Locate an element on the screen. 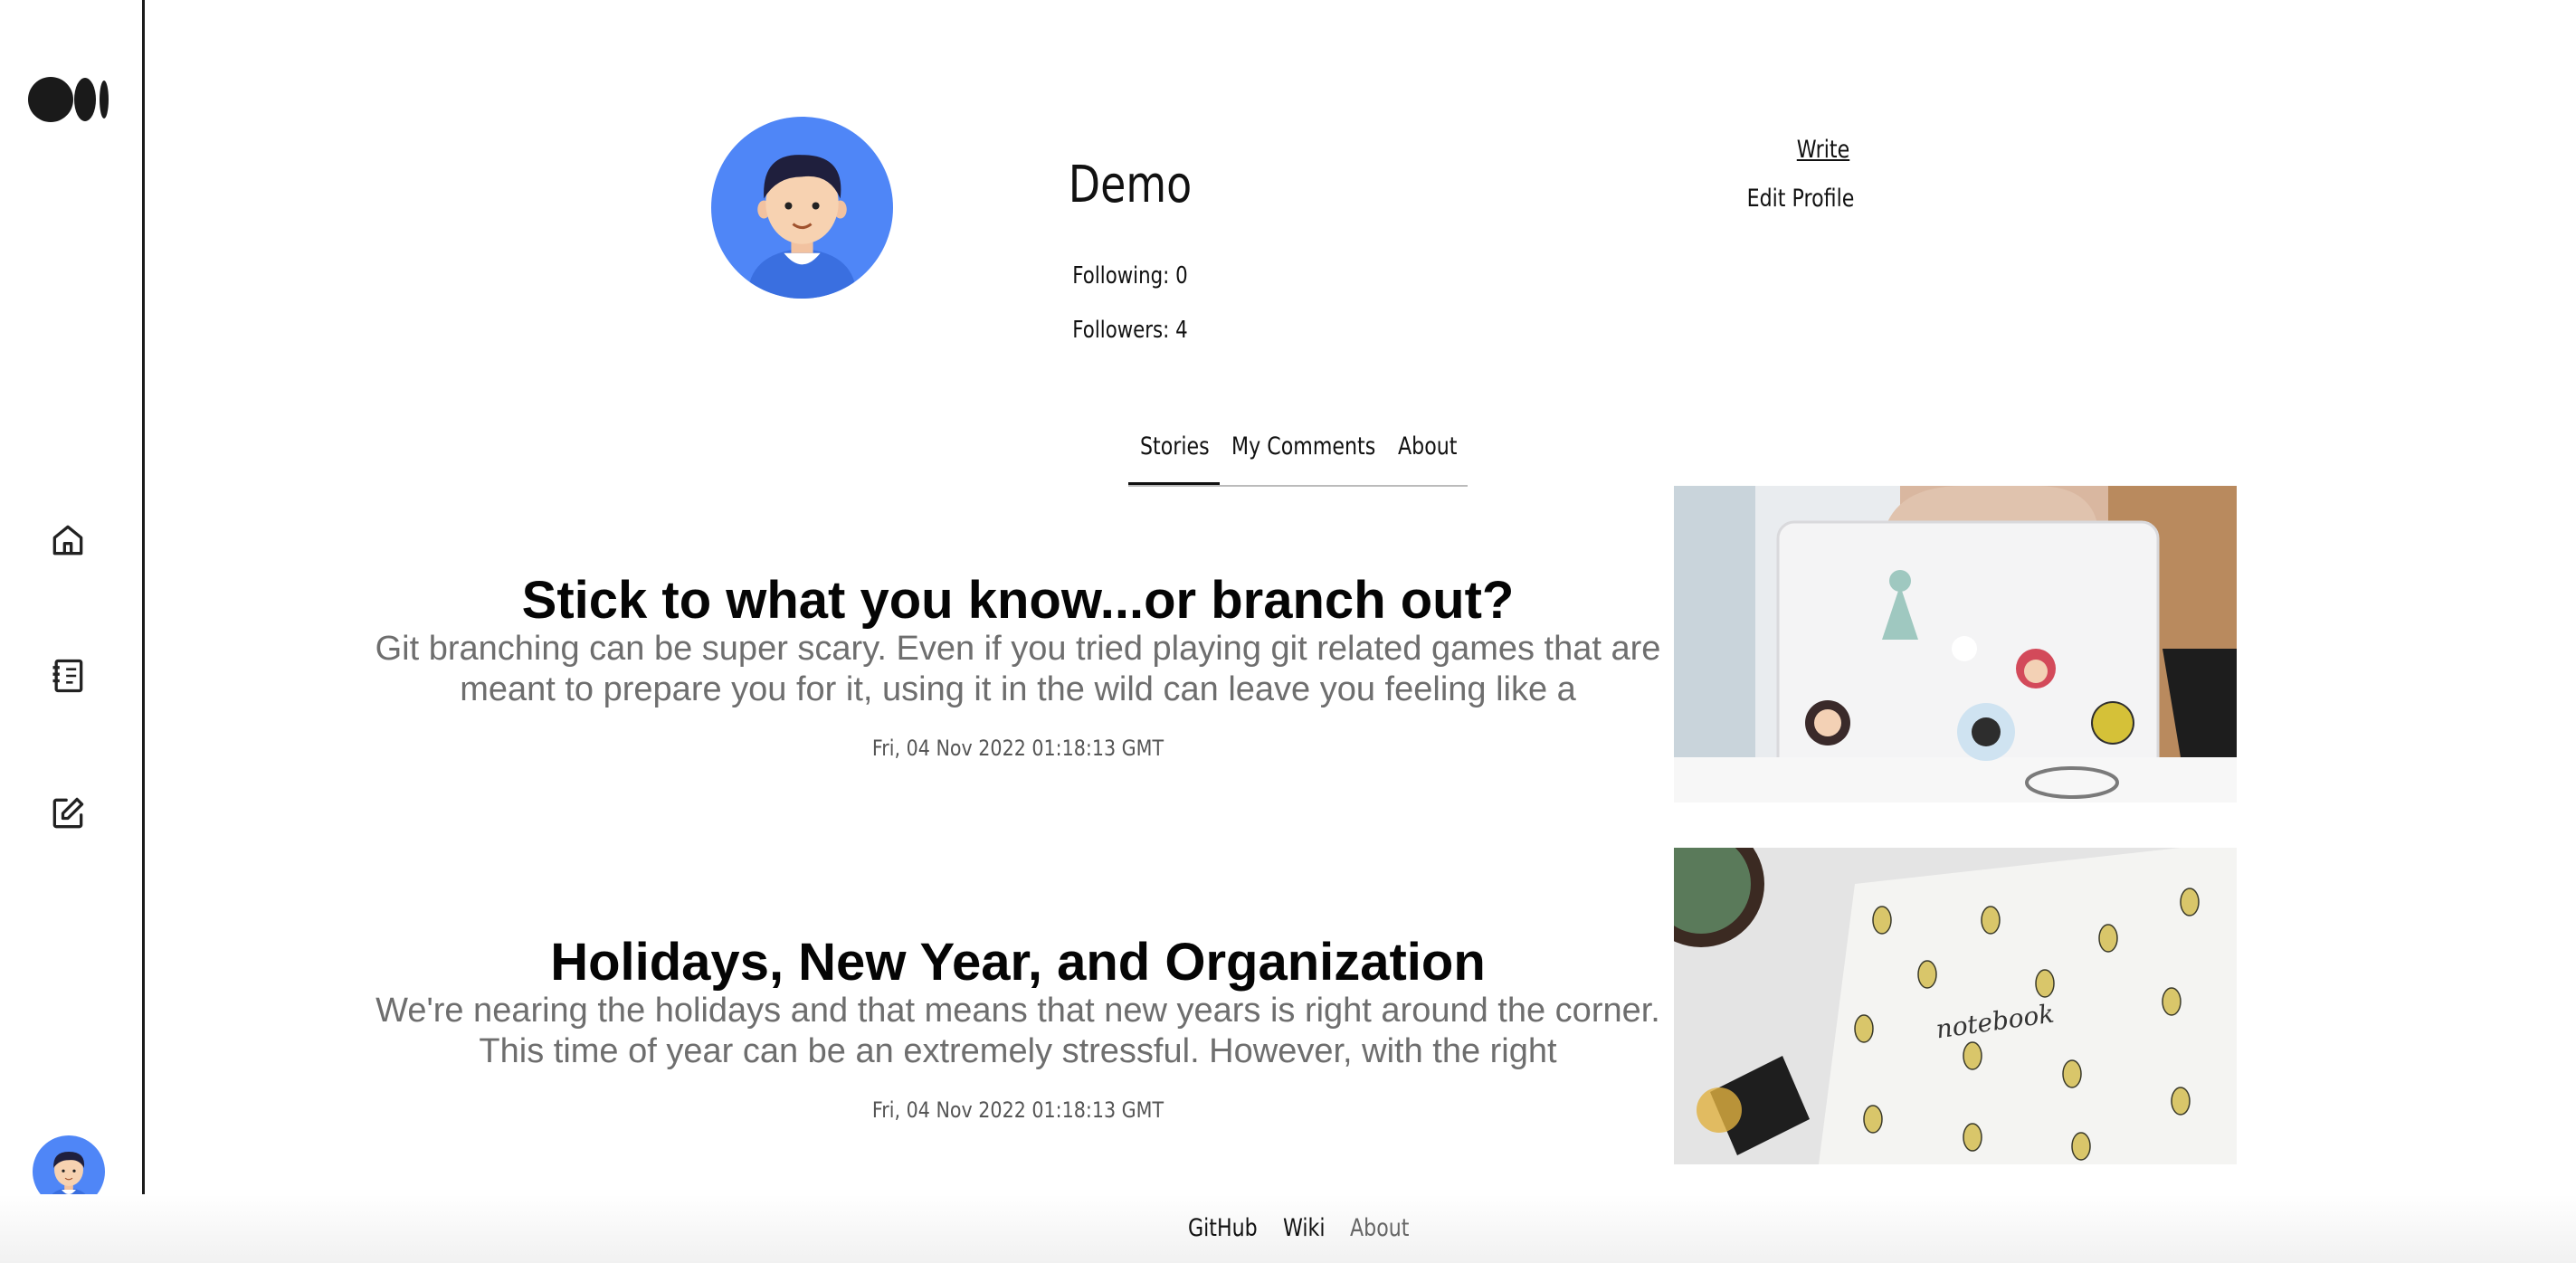 This screenshot has height=1263, width=2576. tab-my-comments: My Comments is located at coordinates (1303, 446).